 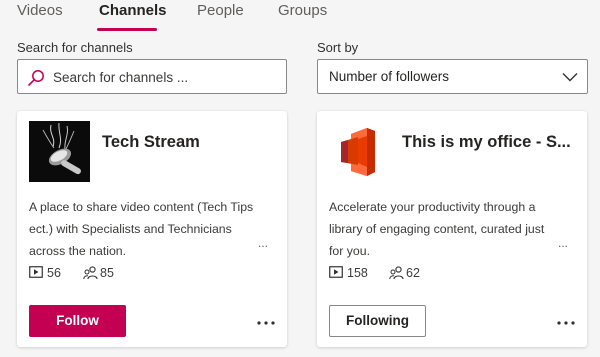 What do you see at coordinates (359, 151) in the screenshot?
I see `office-logo-icon` at bounding box center [359, 151].